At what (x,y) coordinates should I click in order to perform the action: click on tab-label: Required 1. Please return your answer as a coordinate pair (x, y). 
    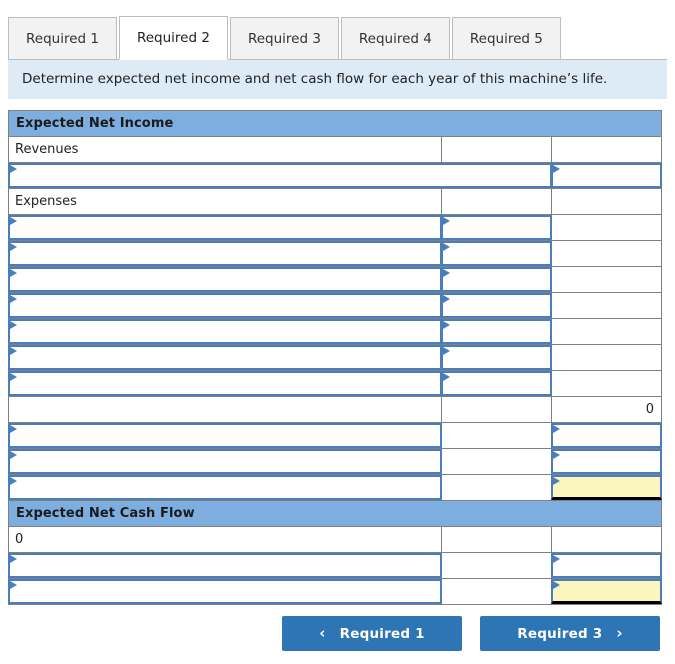
    Looking at the image, I should click on (62, 38).